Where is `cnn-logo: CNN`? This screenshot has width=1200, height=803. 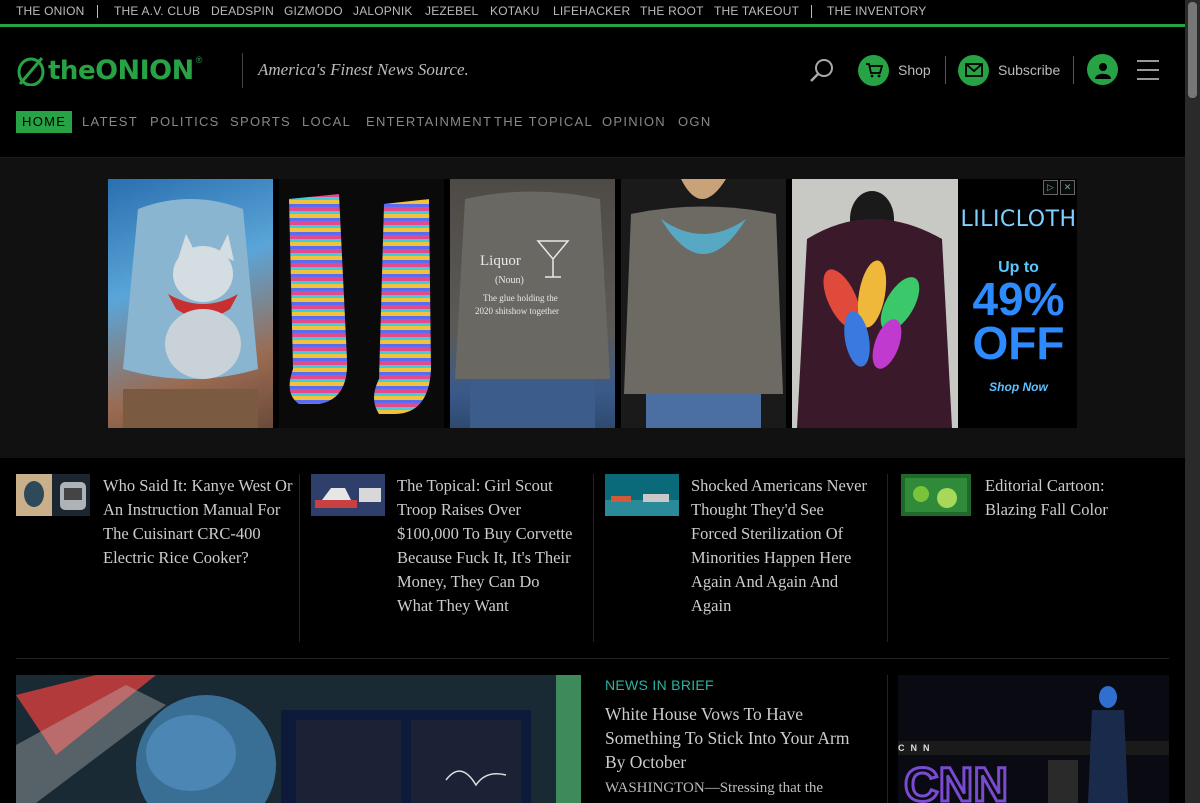
cnn-logo: CNN is located at coordinates (956, 781).